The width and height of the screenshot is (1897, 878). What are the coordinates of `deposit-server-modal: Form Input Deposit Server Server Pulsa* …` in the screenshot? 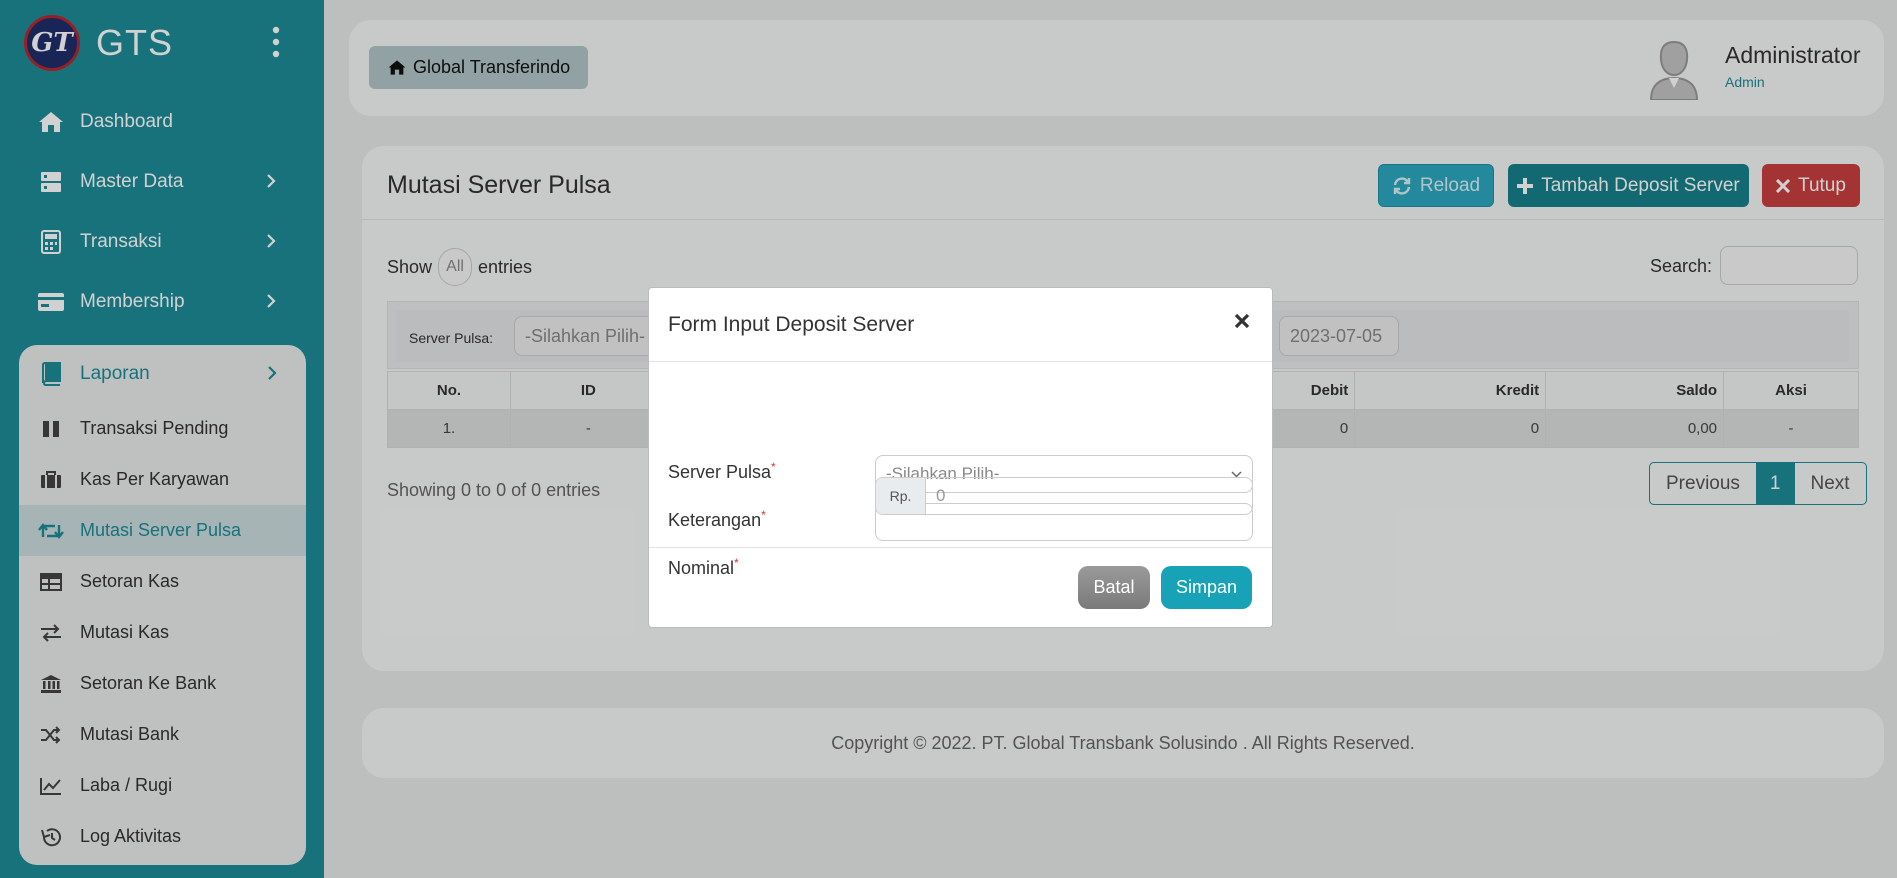 It's located at (960, 457).